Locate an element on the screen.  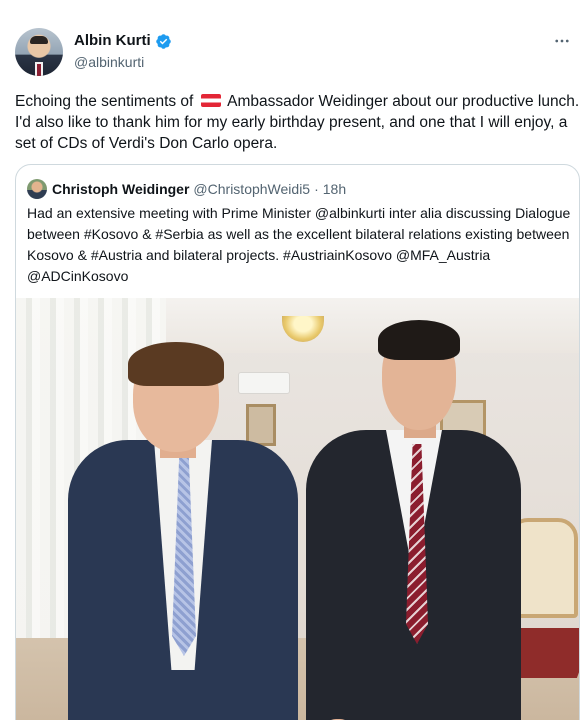
author-name-row: Albin Kurti is located at coordinates (123, 41).